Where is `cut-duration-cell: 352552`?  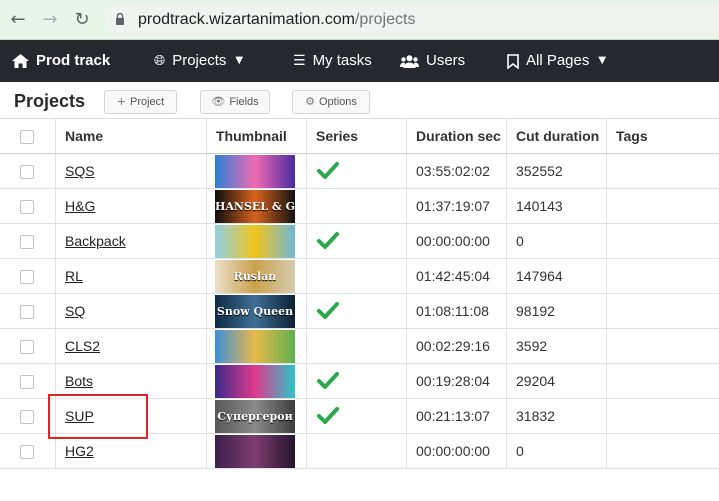
cut-duration-cell: 352552 is located at coordinates (557, 171).